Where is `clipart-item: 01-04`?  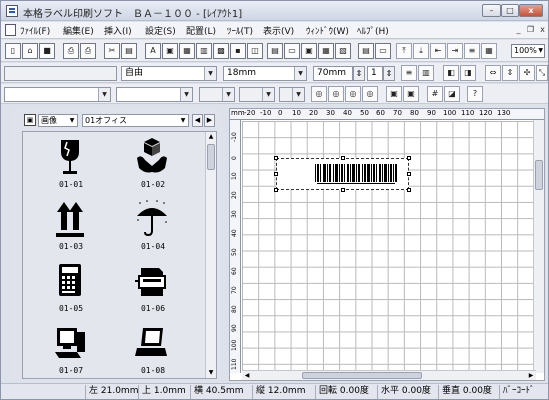 clipart-item: 01-04 is located at coordinates (153, 230).